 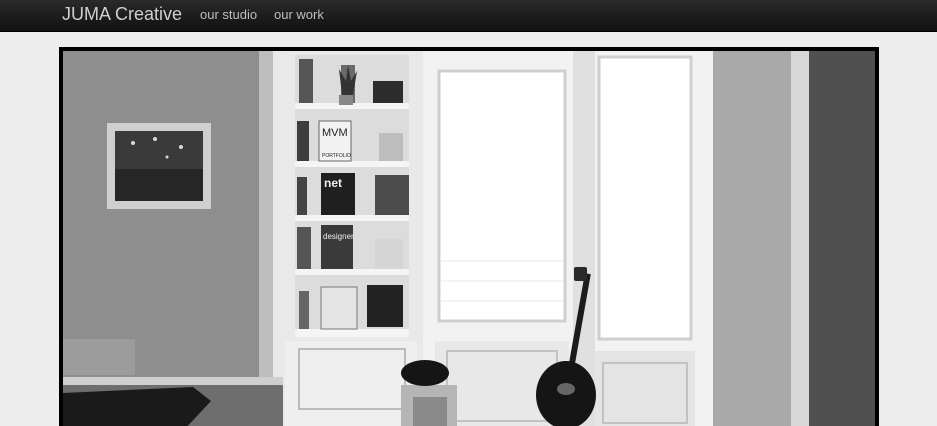 I want to click on nav-link-our-work: our work, so click(x=299, y=14).